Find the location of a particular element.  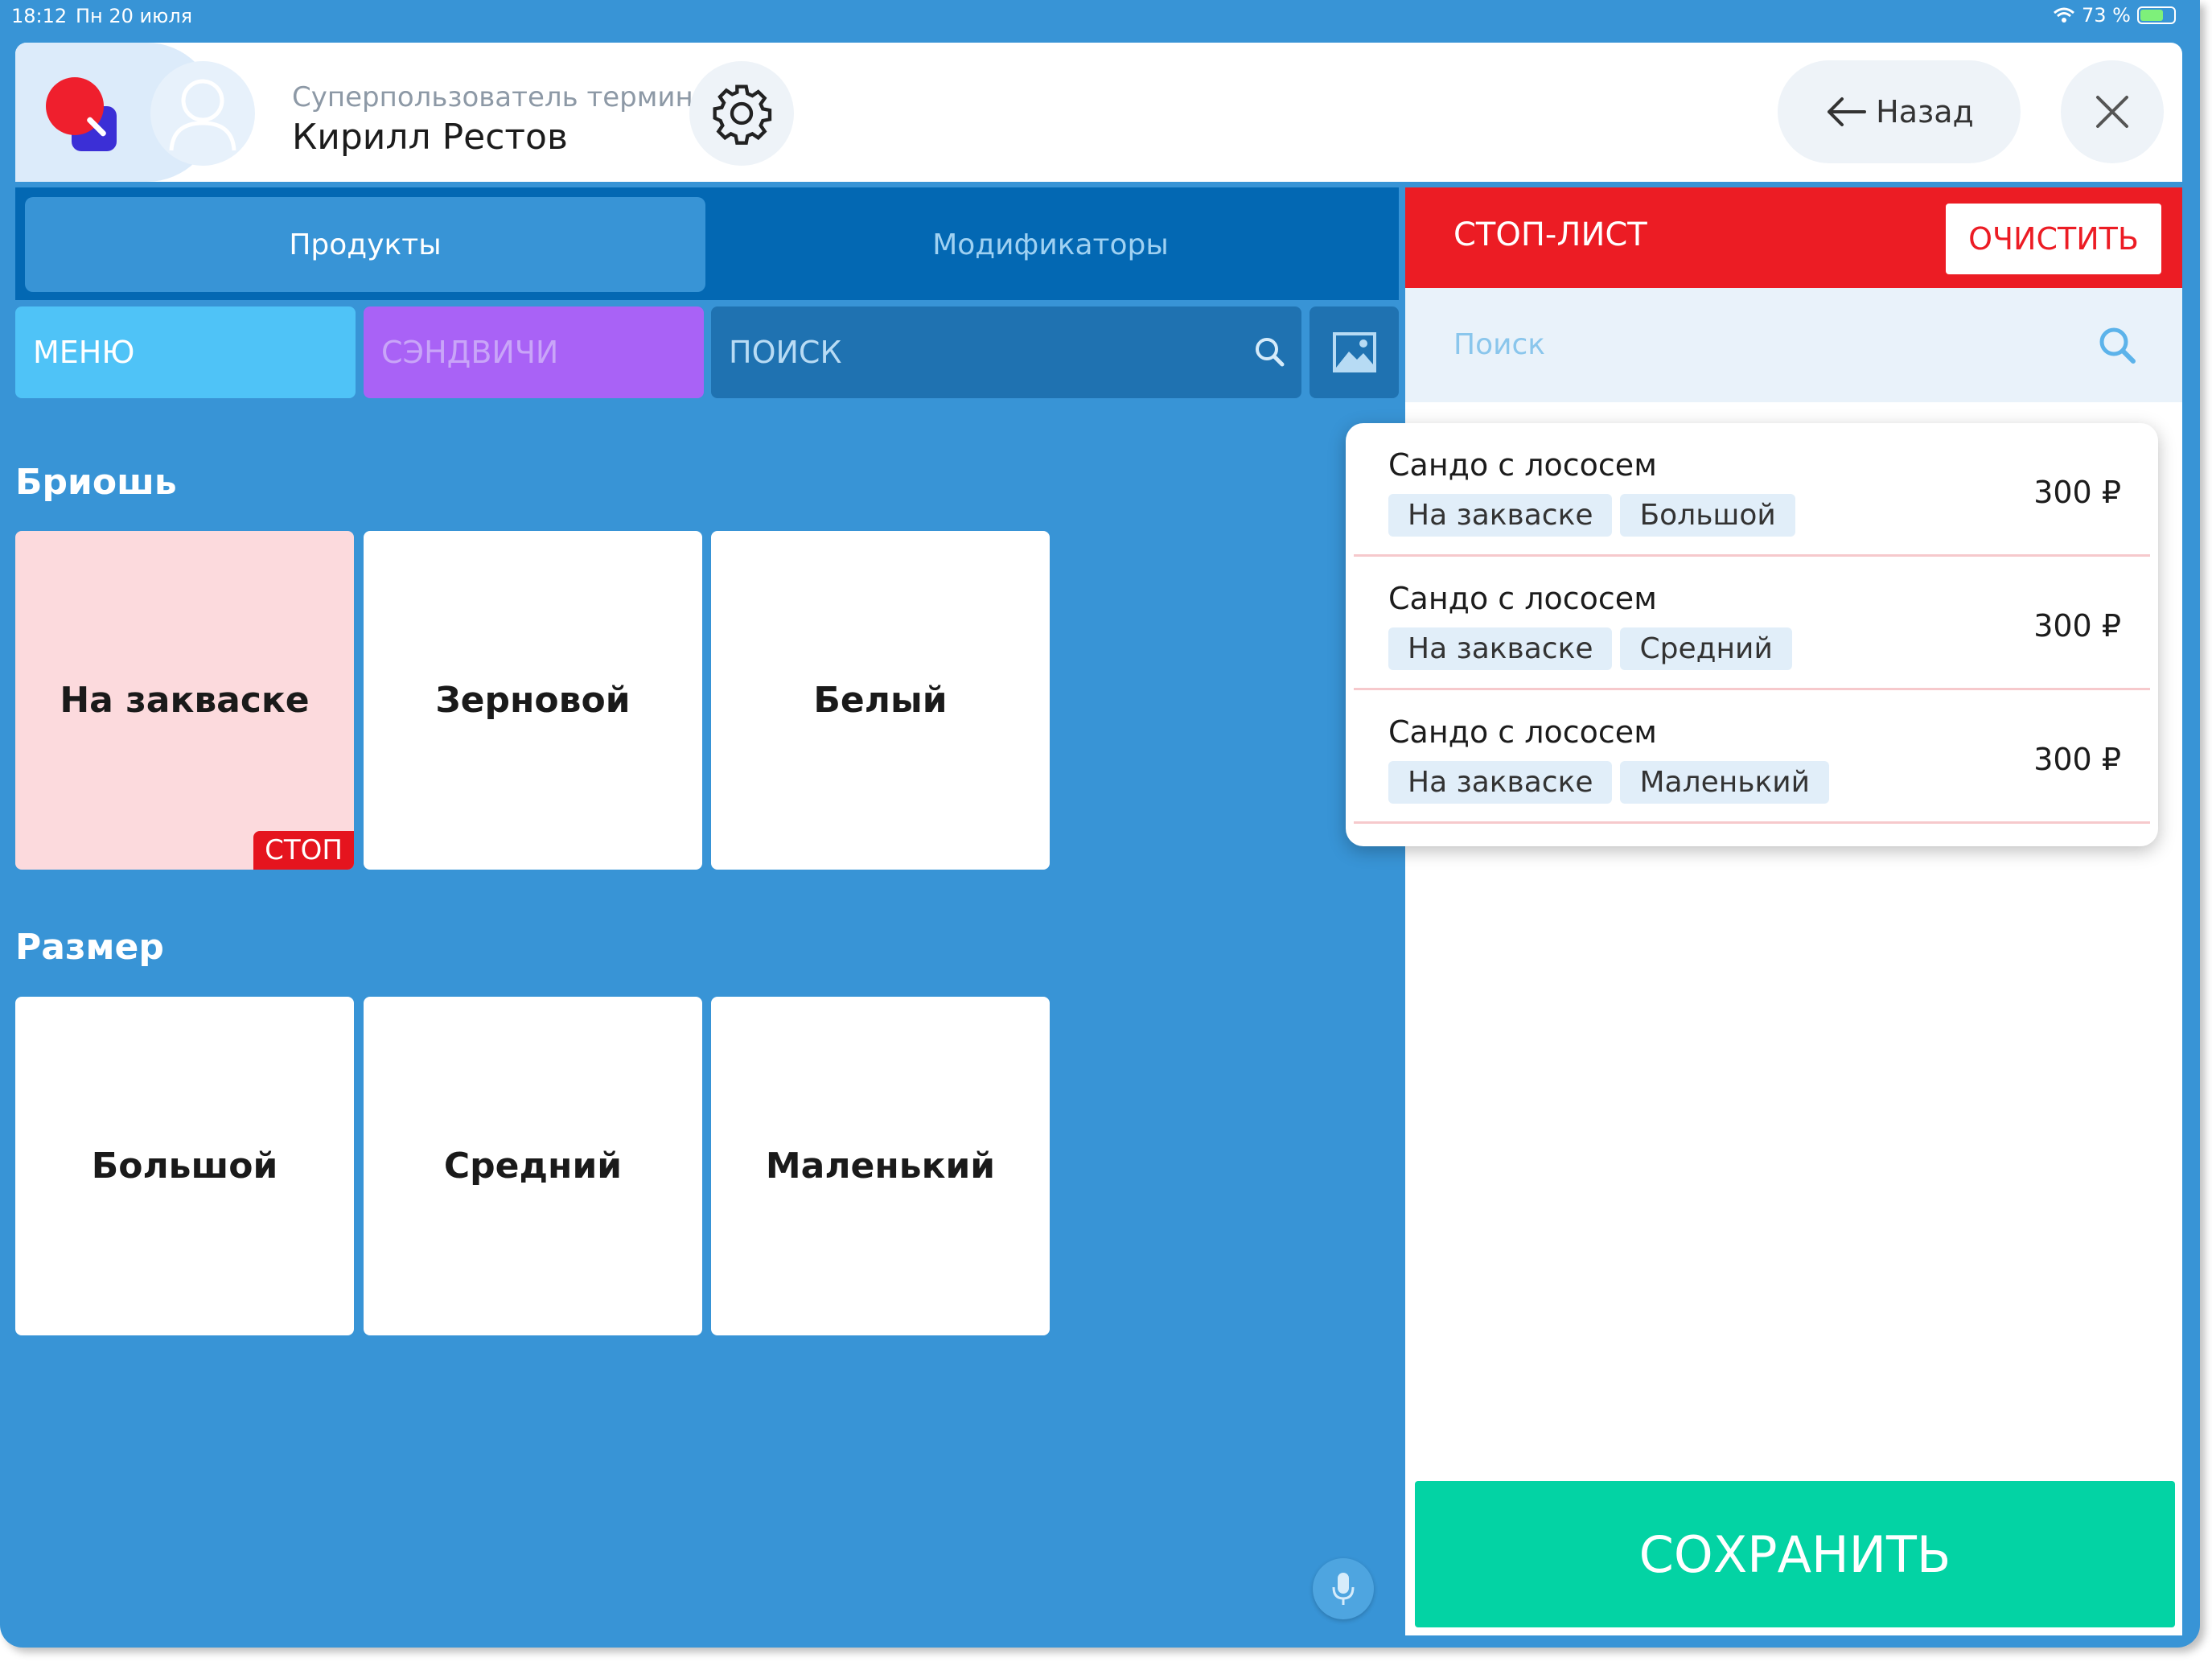

save-button: СОХРАНИТЬ is located at coordinates (1795, 1554).